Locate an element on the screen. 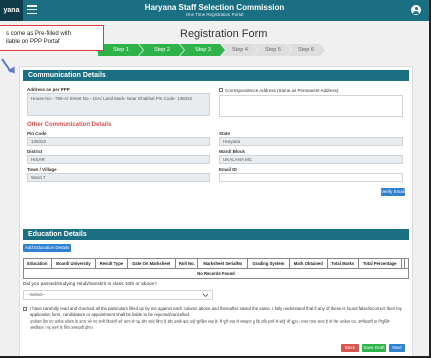 Image resolution: width=431 pixels, height=358 pixels. col-total-percentage: Total Percentage is located at coordinates (379, 263).